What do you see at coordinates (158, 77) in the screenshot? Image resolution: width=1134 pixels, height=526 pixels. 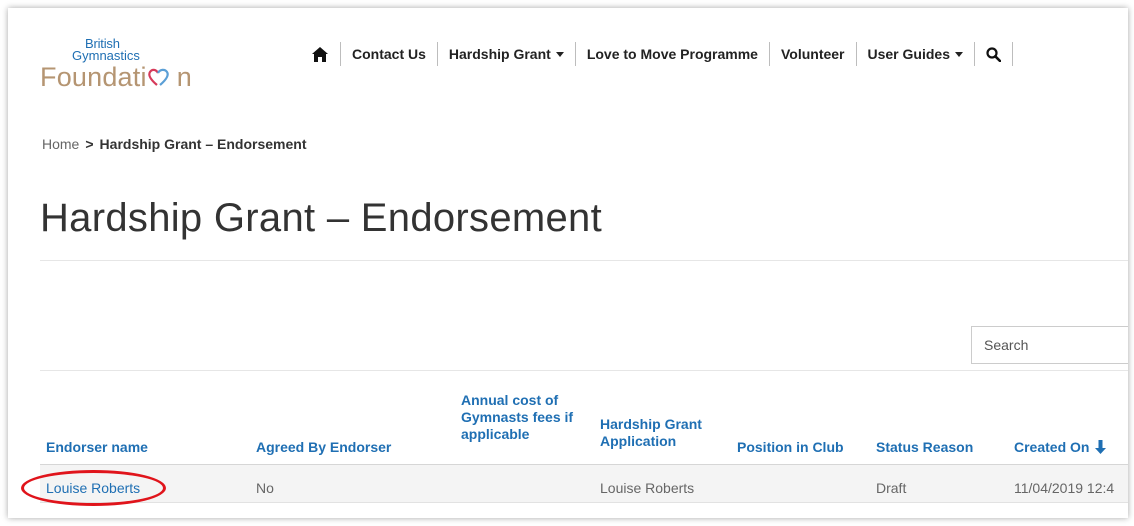 I see `heart-logo-icon` at bounding box center [158, 77].